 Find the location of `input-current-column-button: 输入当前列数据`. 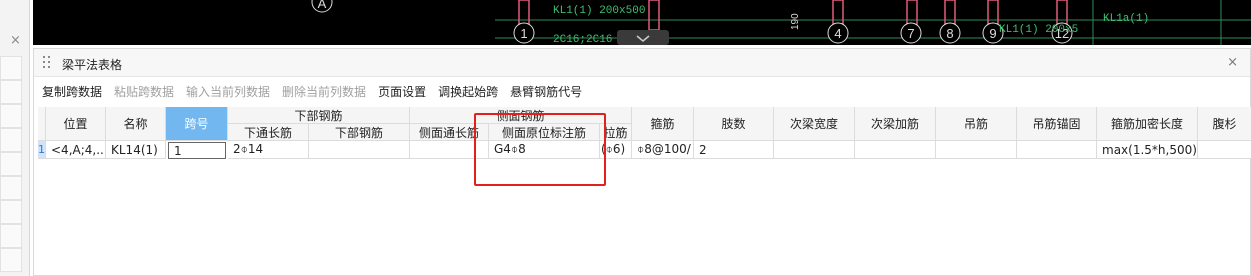

input-current-column-button: 输入当前列数据 is located at coordinates (228, 92).